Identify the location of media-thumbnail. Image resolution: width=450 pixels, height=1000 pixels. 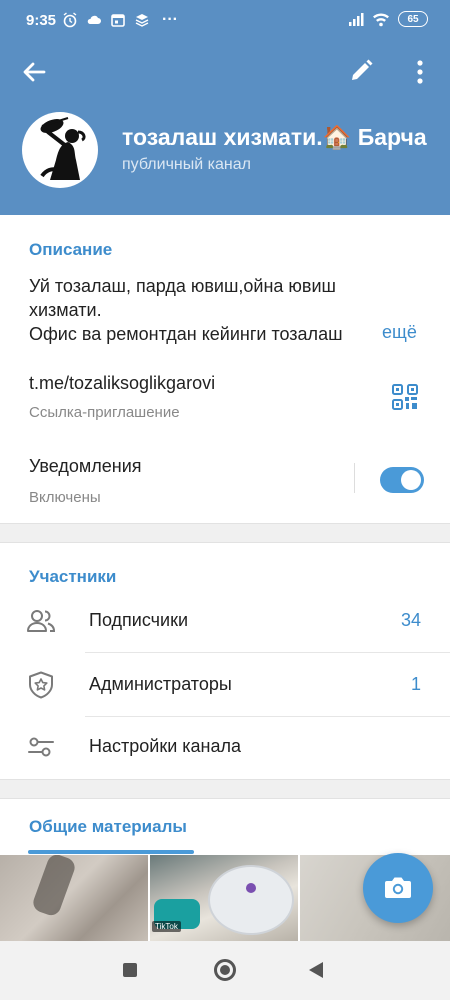
(74, 898).